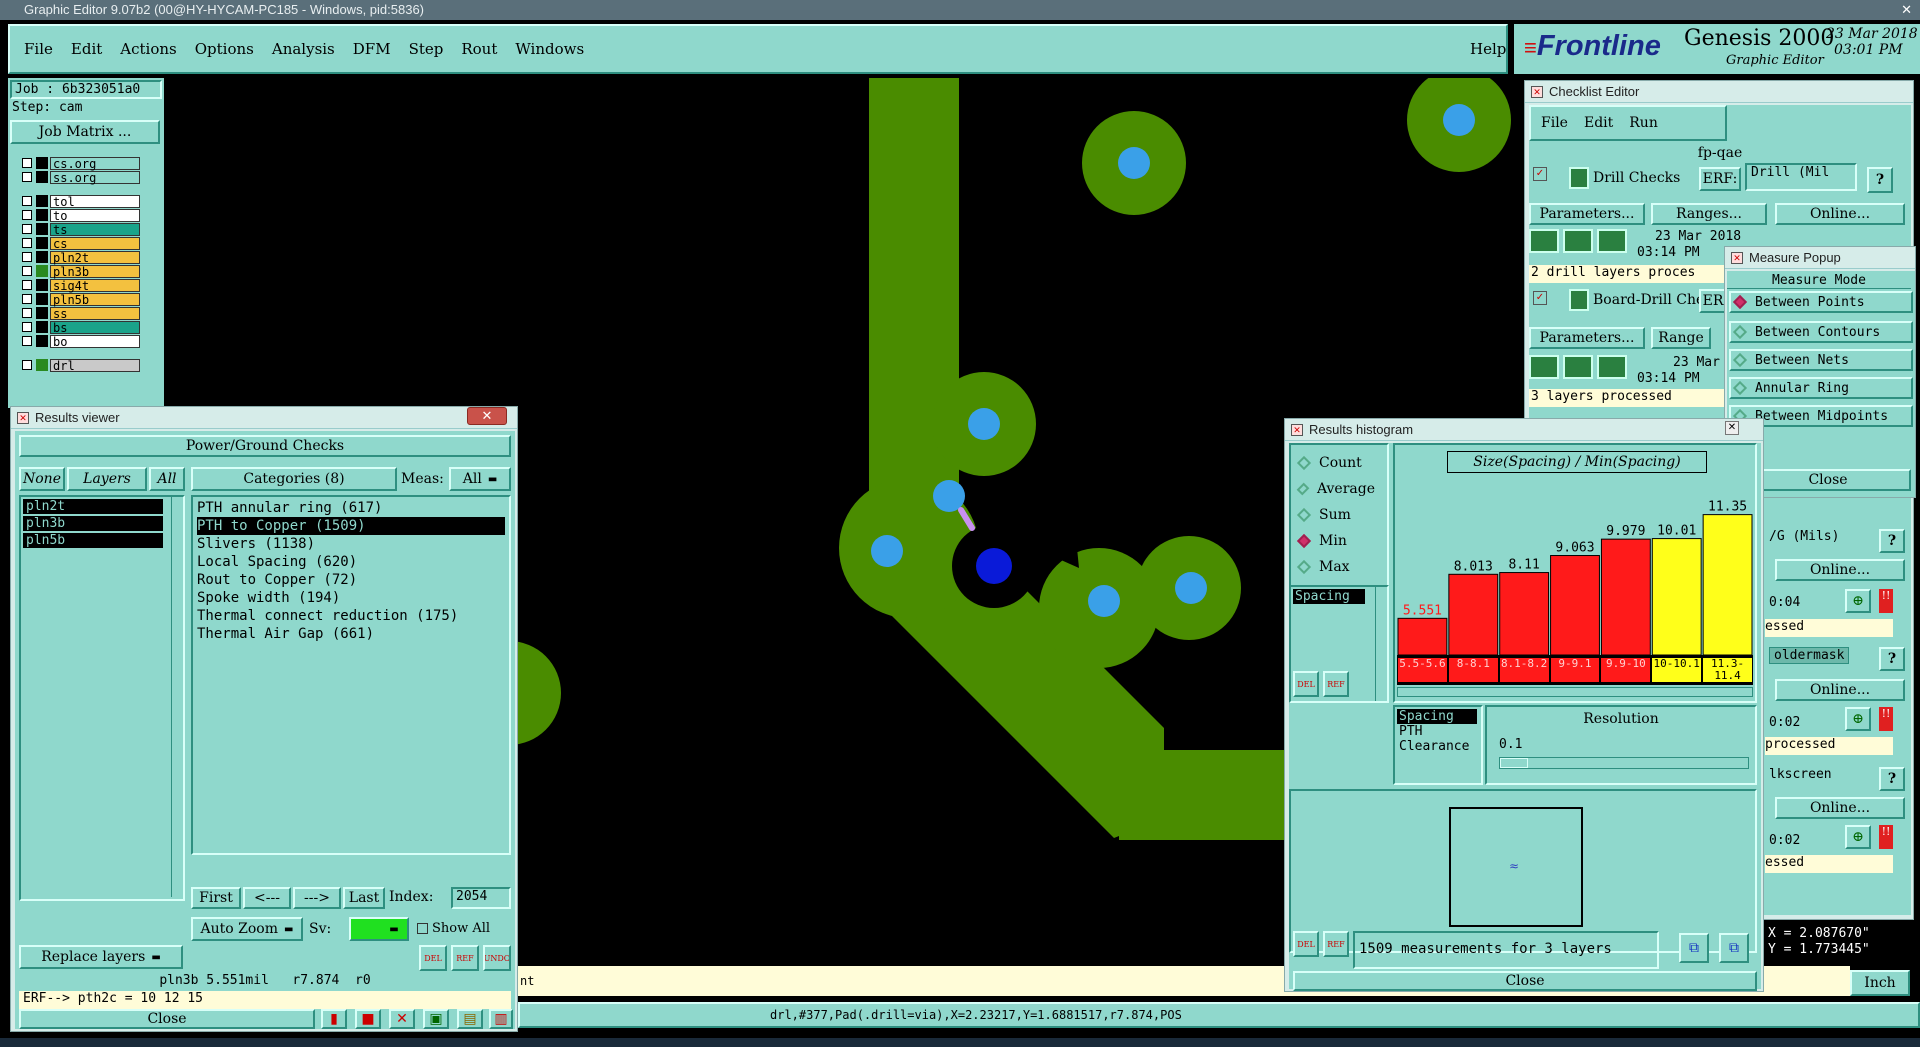  Describe the element at coordinates (481, 898) in the screenshot. I see `index-input: 2054` at that location.